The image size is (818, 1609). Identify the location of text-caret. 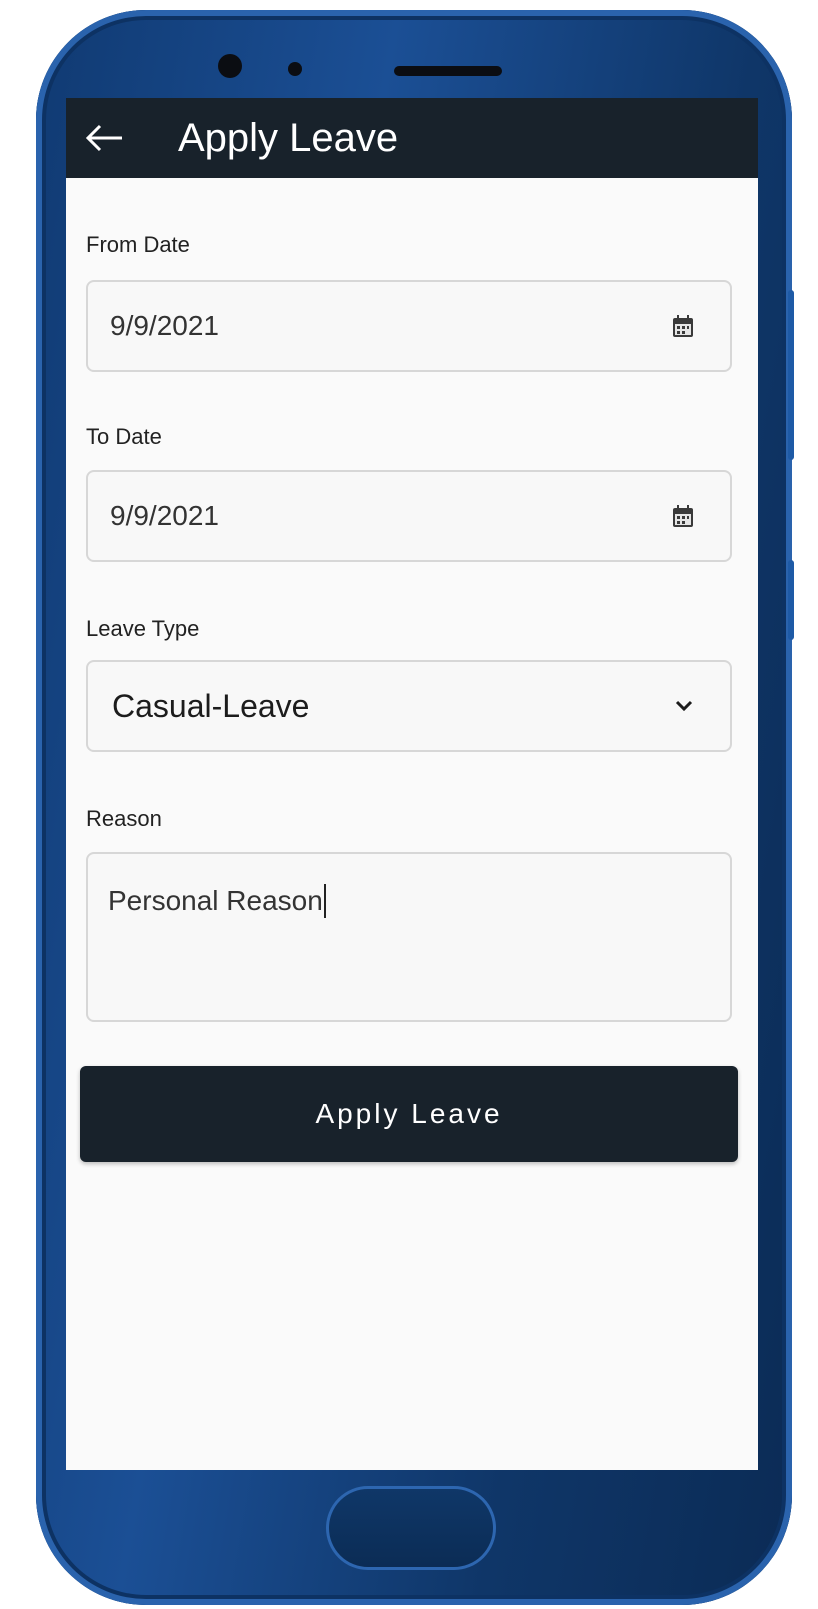
(324, 901).